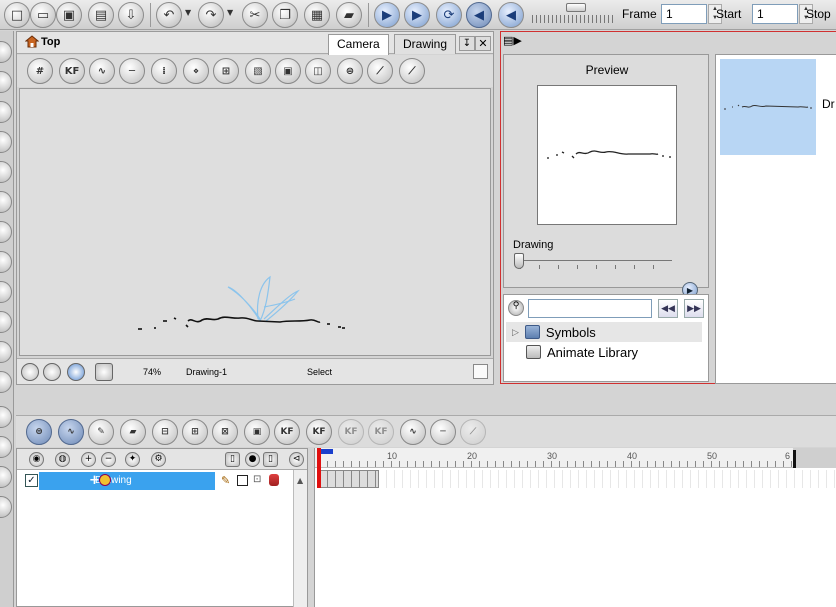 This screenshot has height=607, width=836. What do you see at coordinates (133, 432) in the screenshot?
I see `library-open-icon: ▰` at bounding box center [133, 432].